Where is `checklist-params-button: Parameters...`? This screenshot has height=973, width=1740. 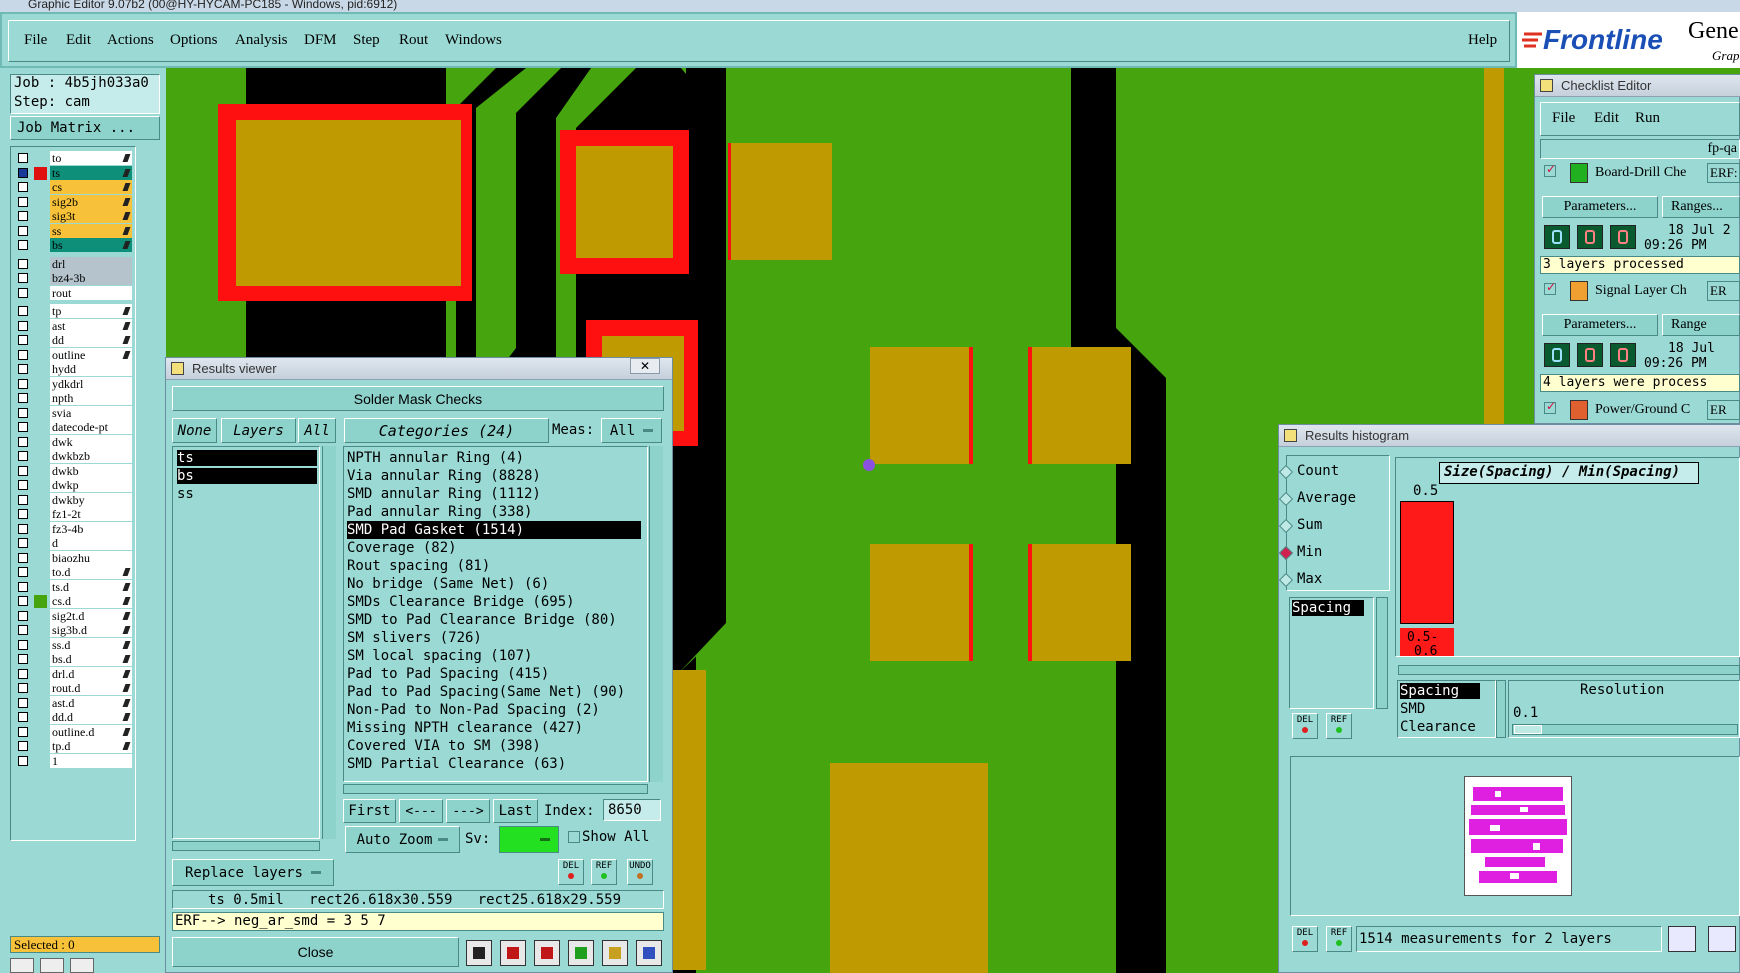 checklist-params-button: Parameters... is located at coordinates (1600, 325).